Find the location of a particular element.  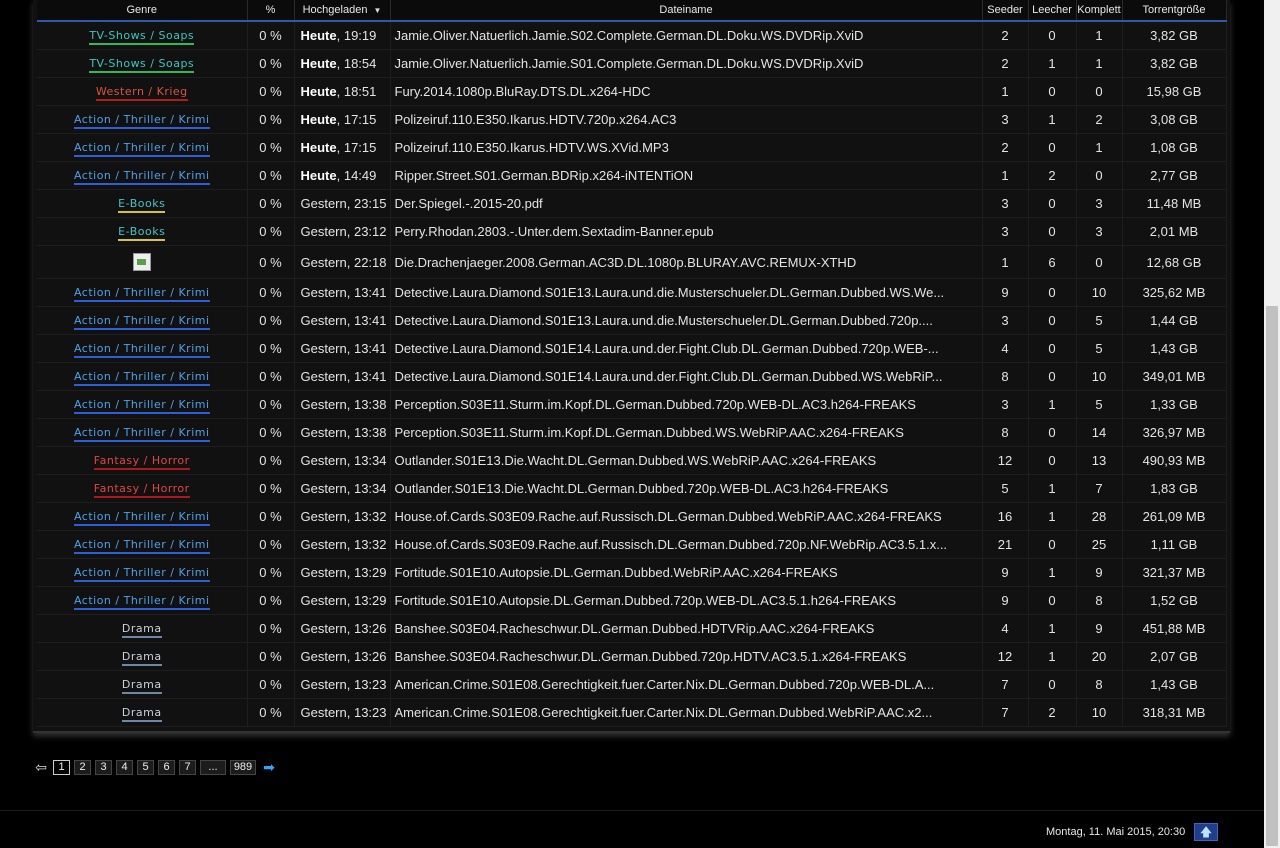

col-header-percent: % is located at coordinates (271, 11).